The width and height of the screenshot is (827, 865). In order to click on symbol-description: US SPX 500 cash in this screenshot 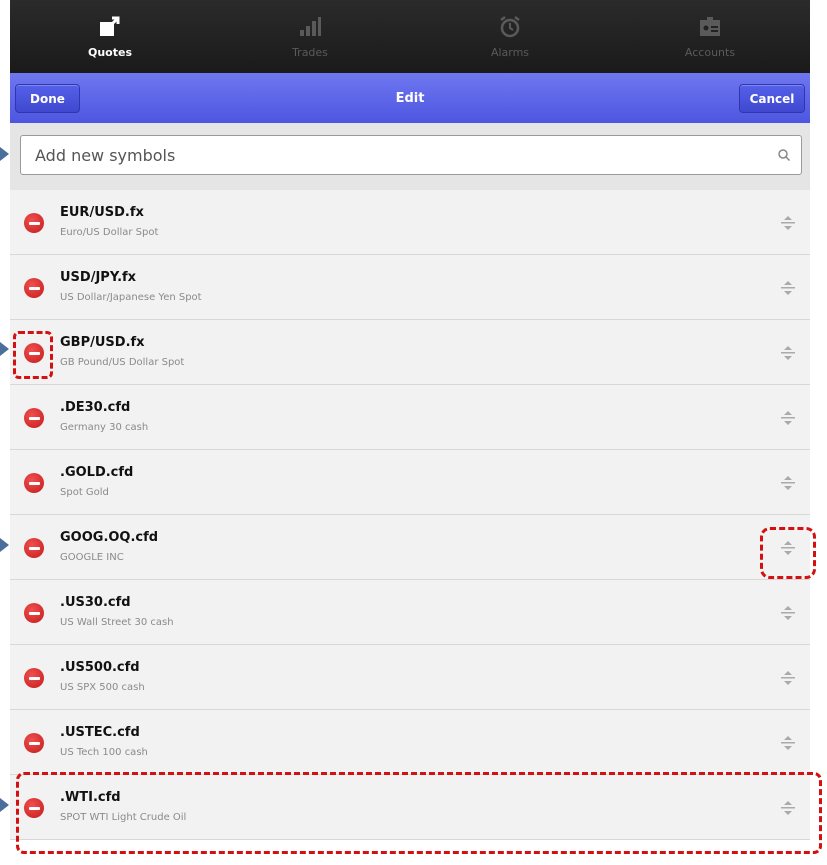, I will do `click(102, 687)`.